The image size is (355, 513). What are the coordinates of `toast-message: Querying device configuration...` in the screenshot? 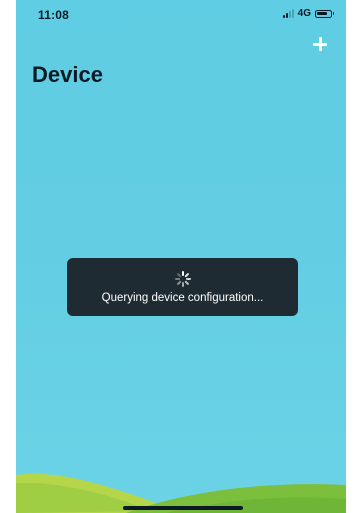 It's located at (182, 297).